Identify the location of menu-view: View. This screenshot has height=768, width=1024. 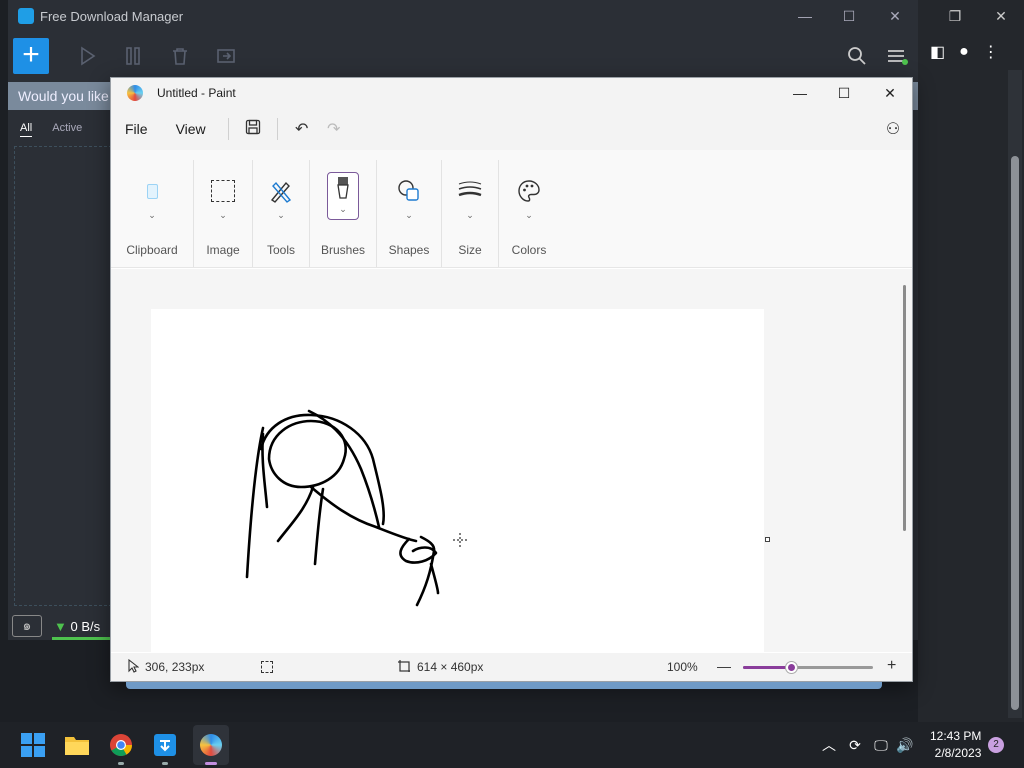
(191, 129).